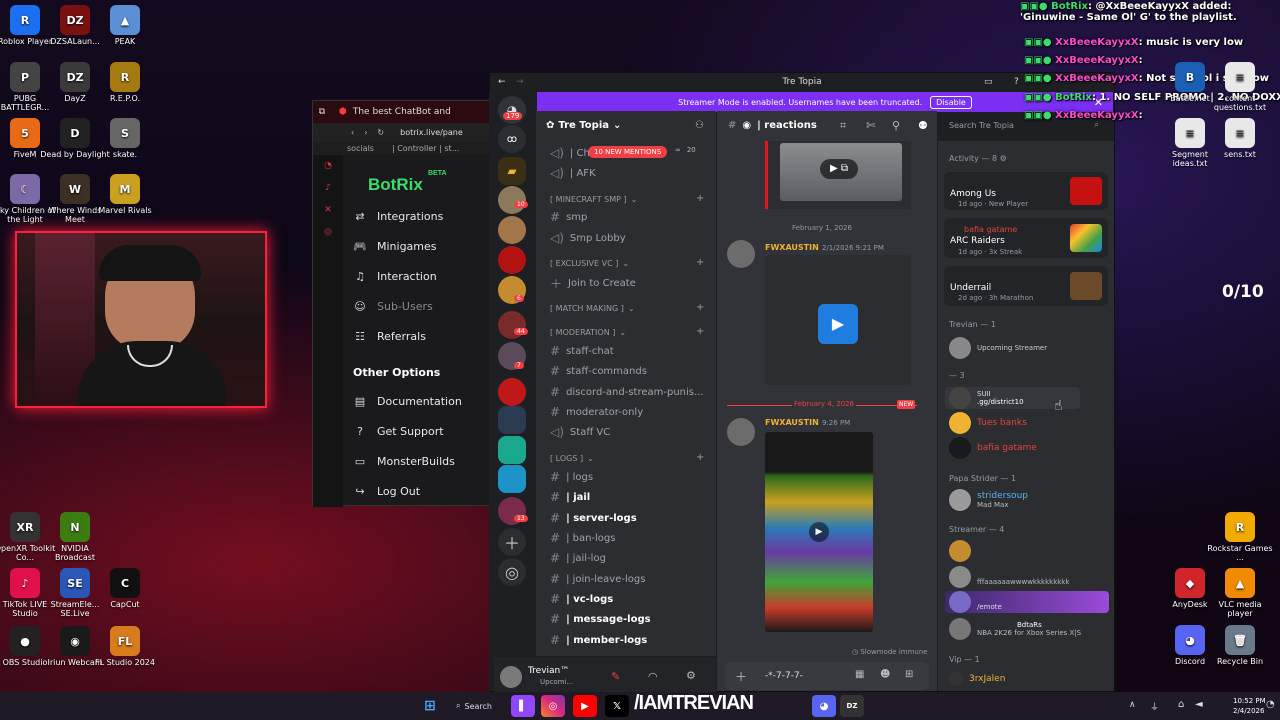 The height and width of the screenshot is (720, 1280). What do you see at coordinates (398, 216) in the screenshot?
I see `menu-item-integrations: ⇄ Integrations` at bounding box center [398, 216].